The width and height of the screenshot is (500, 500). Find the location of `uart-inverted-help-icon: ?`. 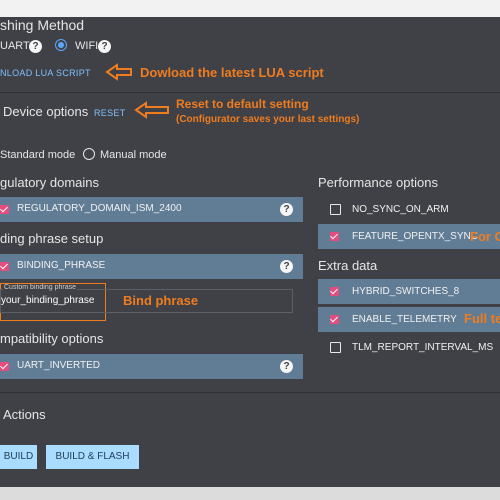

uart-inverted-help-icon: ? is located at coordinates (286, 366).